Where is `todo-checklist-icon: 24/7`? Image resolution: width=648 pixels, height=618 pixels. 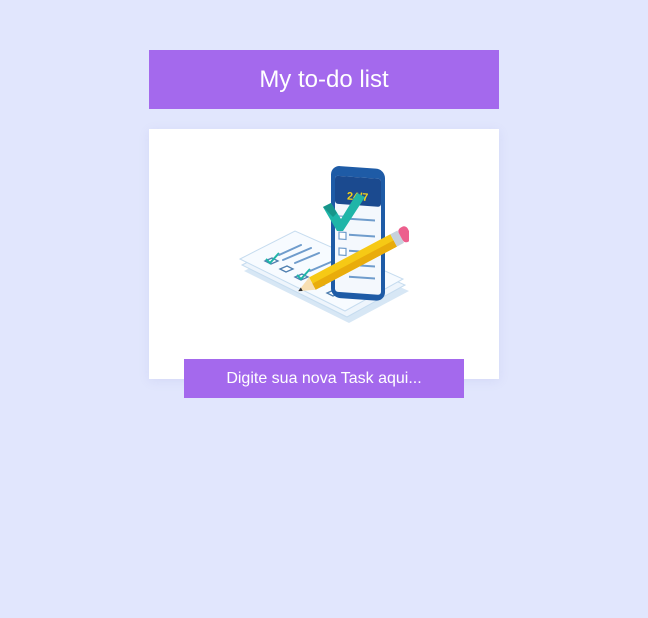 todo-checklist-icon: 24/7 is located at coordinates (324, 244).